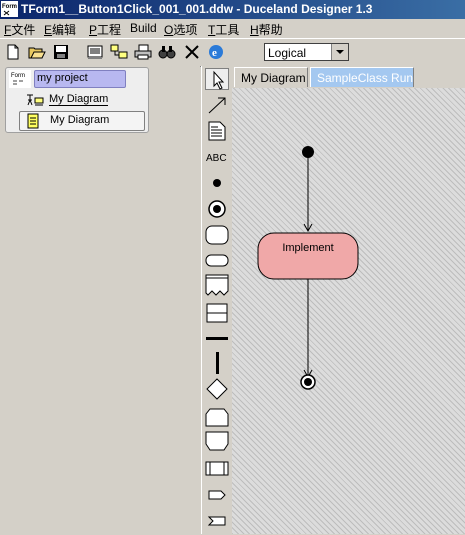 The height and width of the screenshot is (535, 465). Describe the element at coordinates (61, 51) in the screenshot. I see `save-icon` at that location.